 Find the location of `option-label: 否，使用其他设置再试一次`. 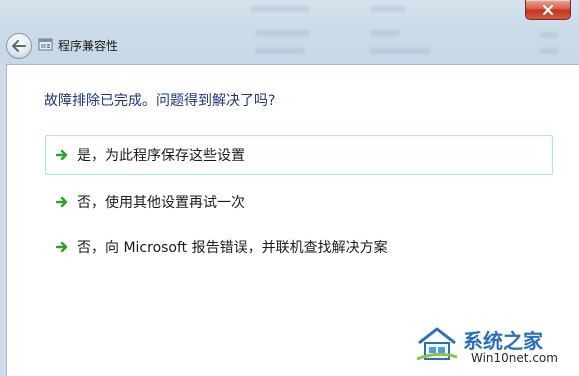

option-label: 否，使用其他设置再试一次 is located at coordinates (161, 203).